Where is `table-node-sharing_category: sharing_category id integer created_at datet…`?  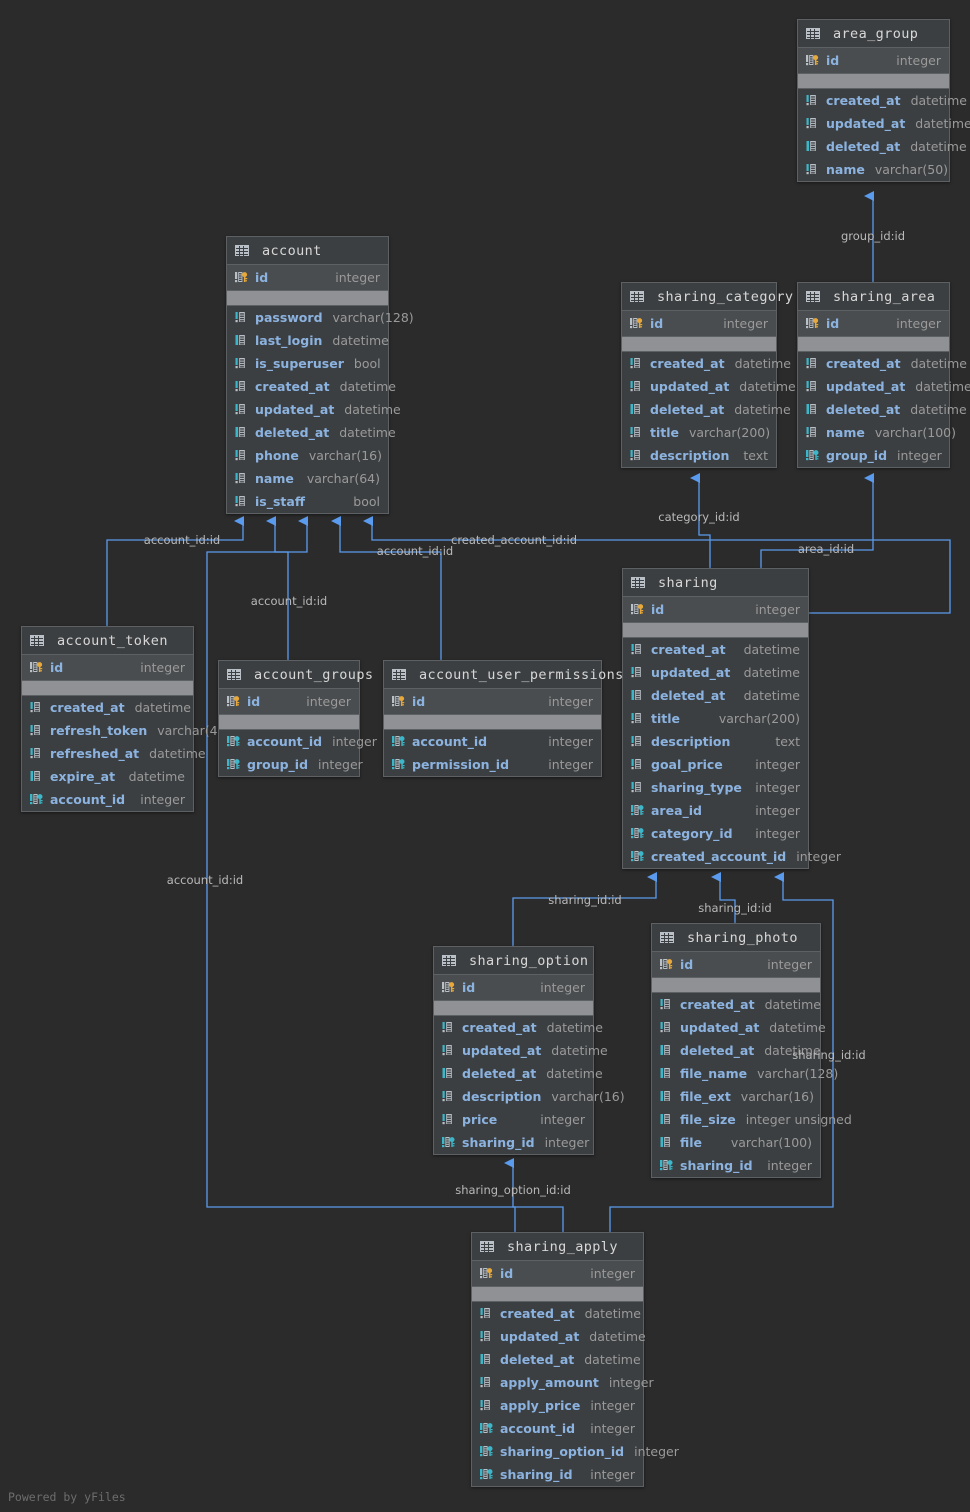 table-node-sharing_category: sharing_category id integer created_at datet… is located at coordinates (708, 375).